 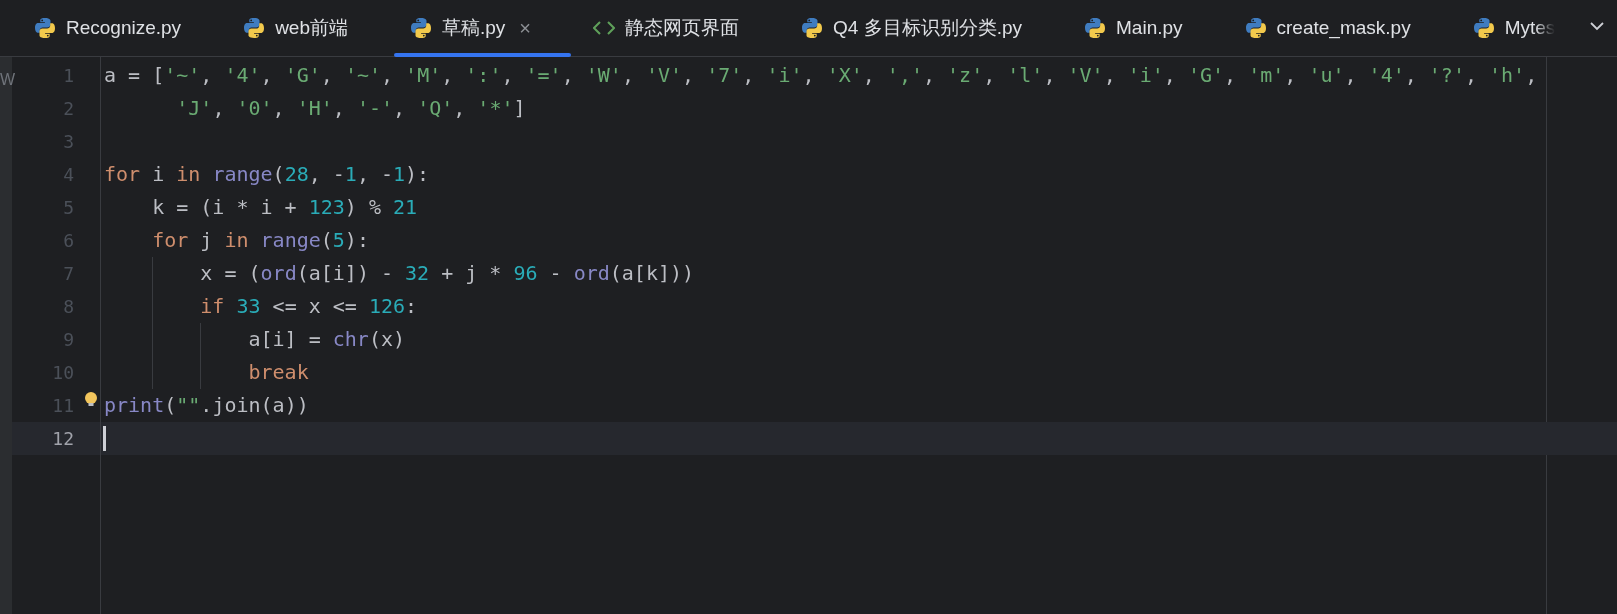 I want to click on code-line: a[i] = chr(x), so click(x=326, y=339).